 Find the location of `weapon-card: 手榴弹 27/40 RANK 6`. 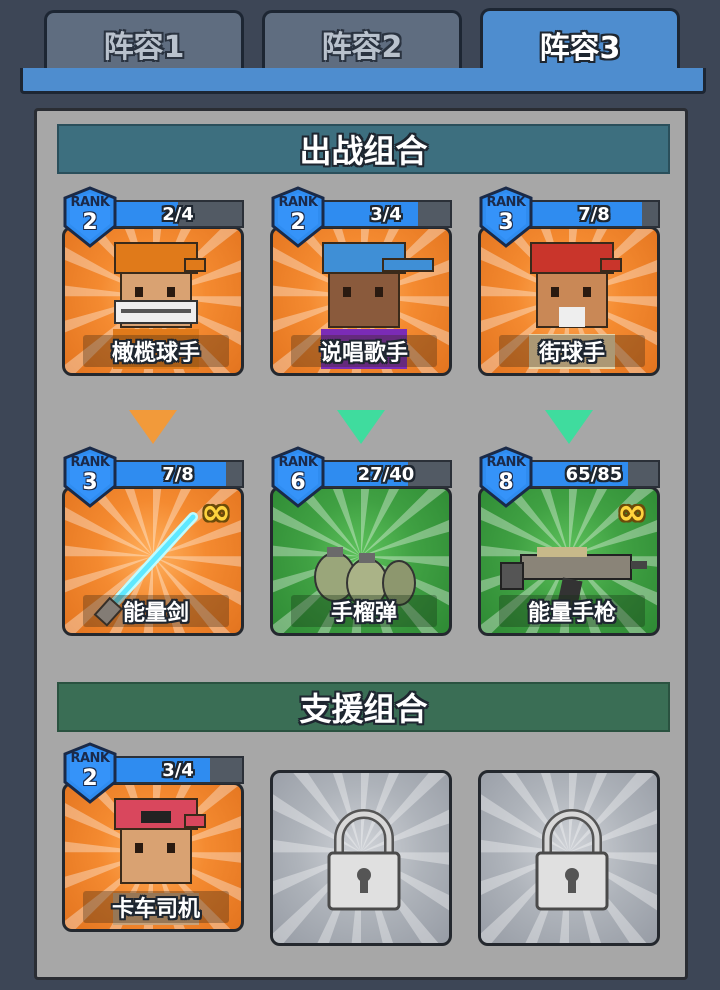

weapon-card: 手榴弹 27/40 RANK 6 is located at coordinates (361, 541).